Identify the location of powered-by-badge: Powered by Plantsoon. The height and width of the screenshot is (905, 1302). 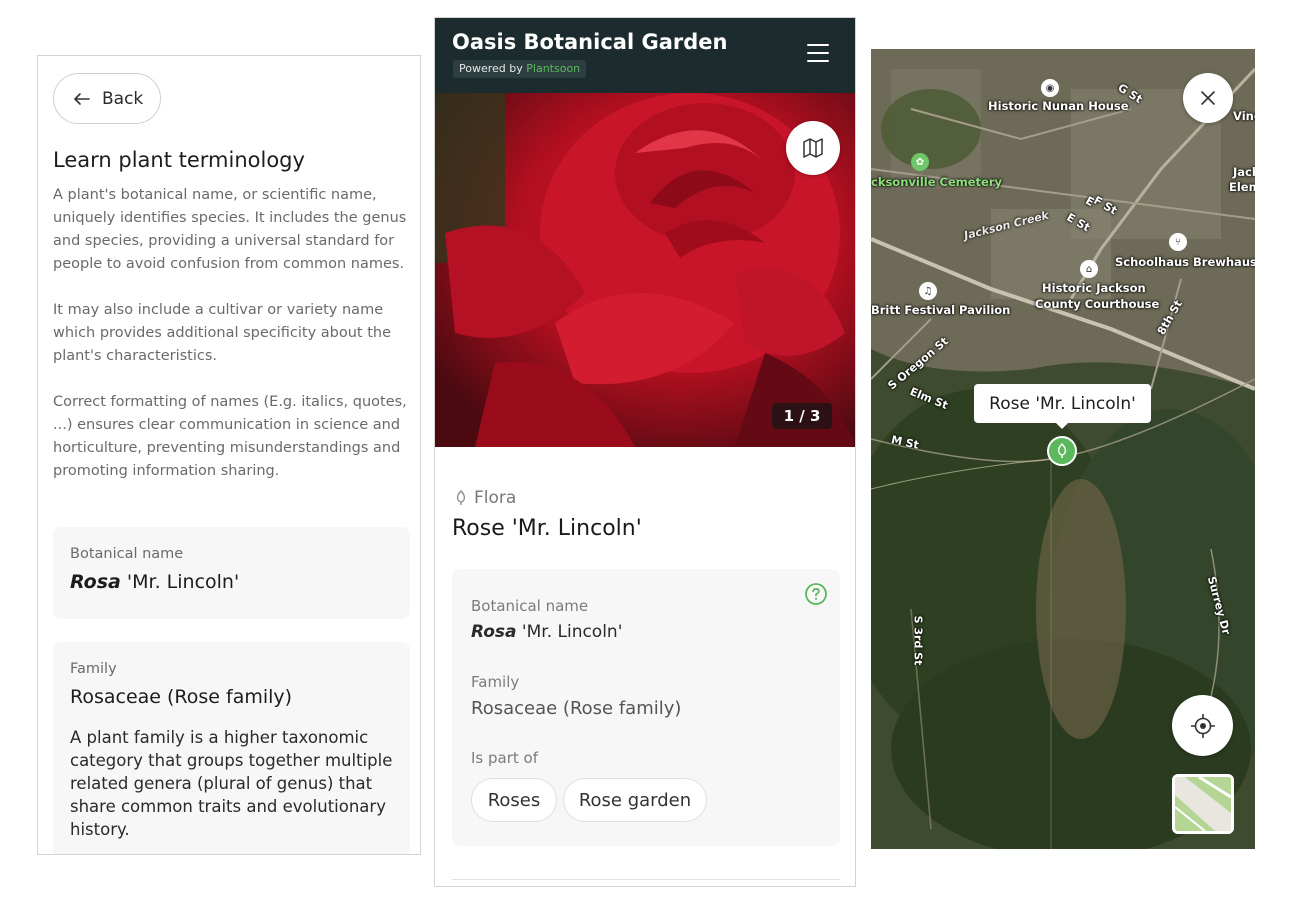
(520, 69).